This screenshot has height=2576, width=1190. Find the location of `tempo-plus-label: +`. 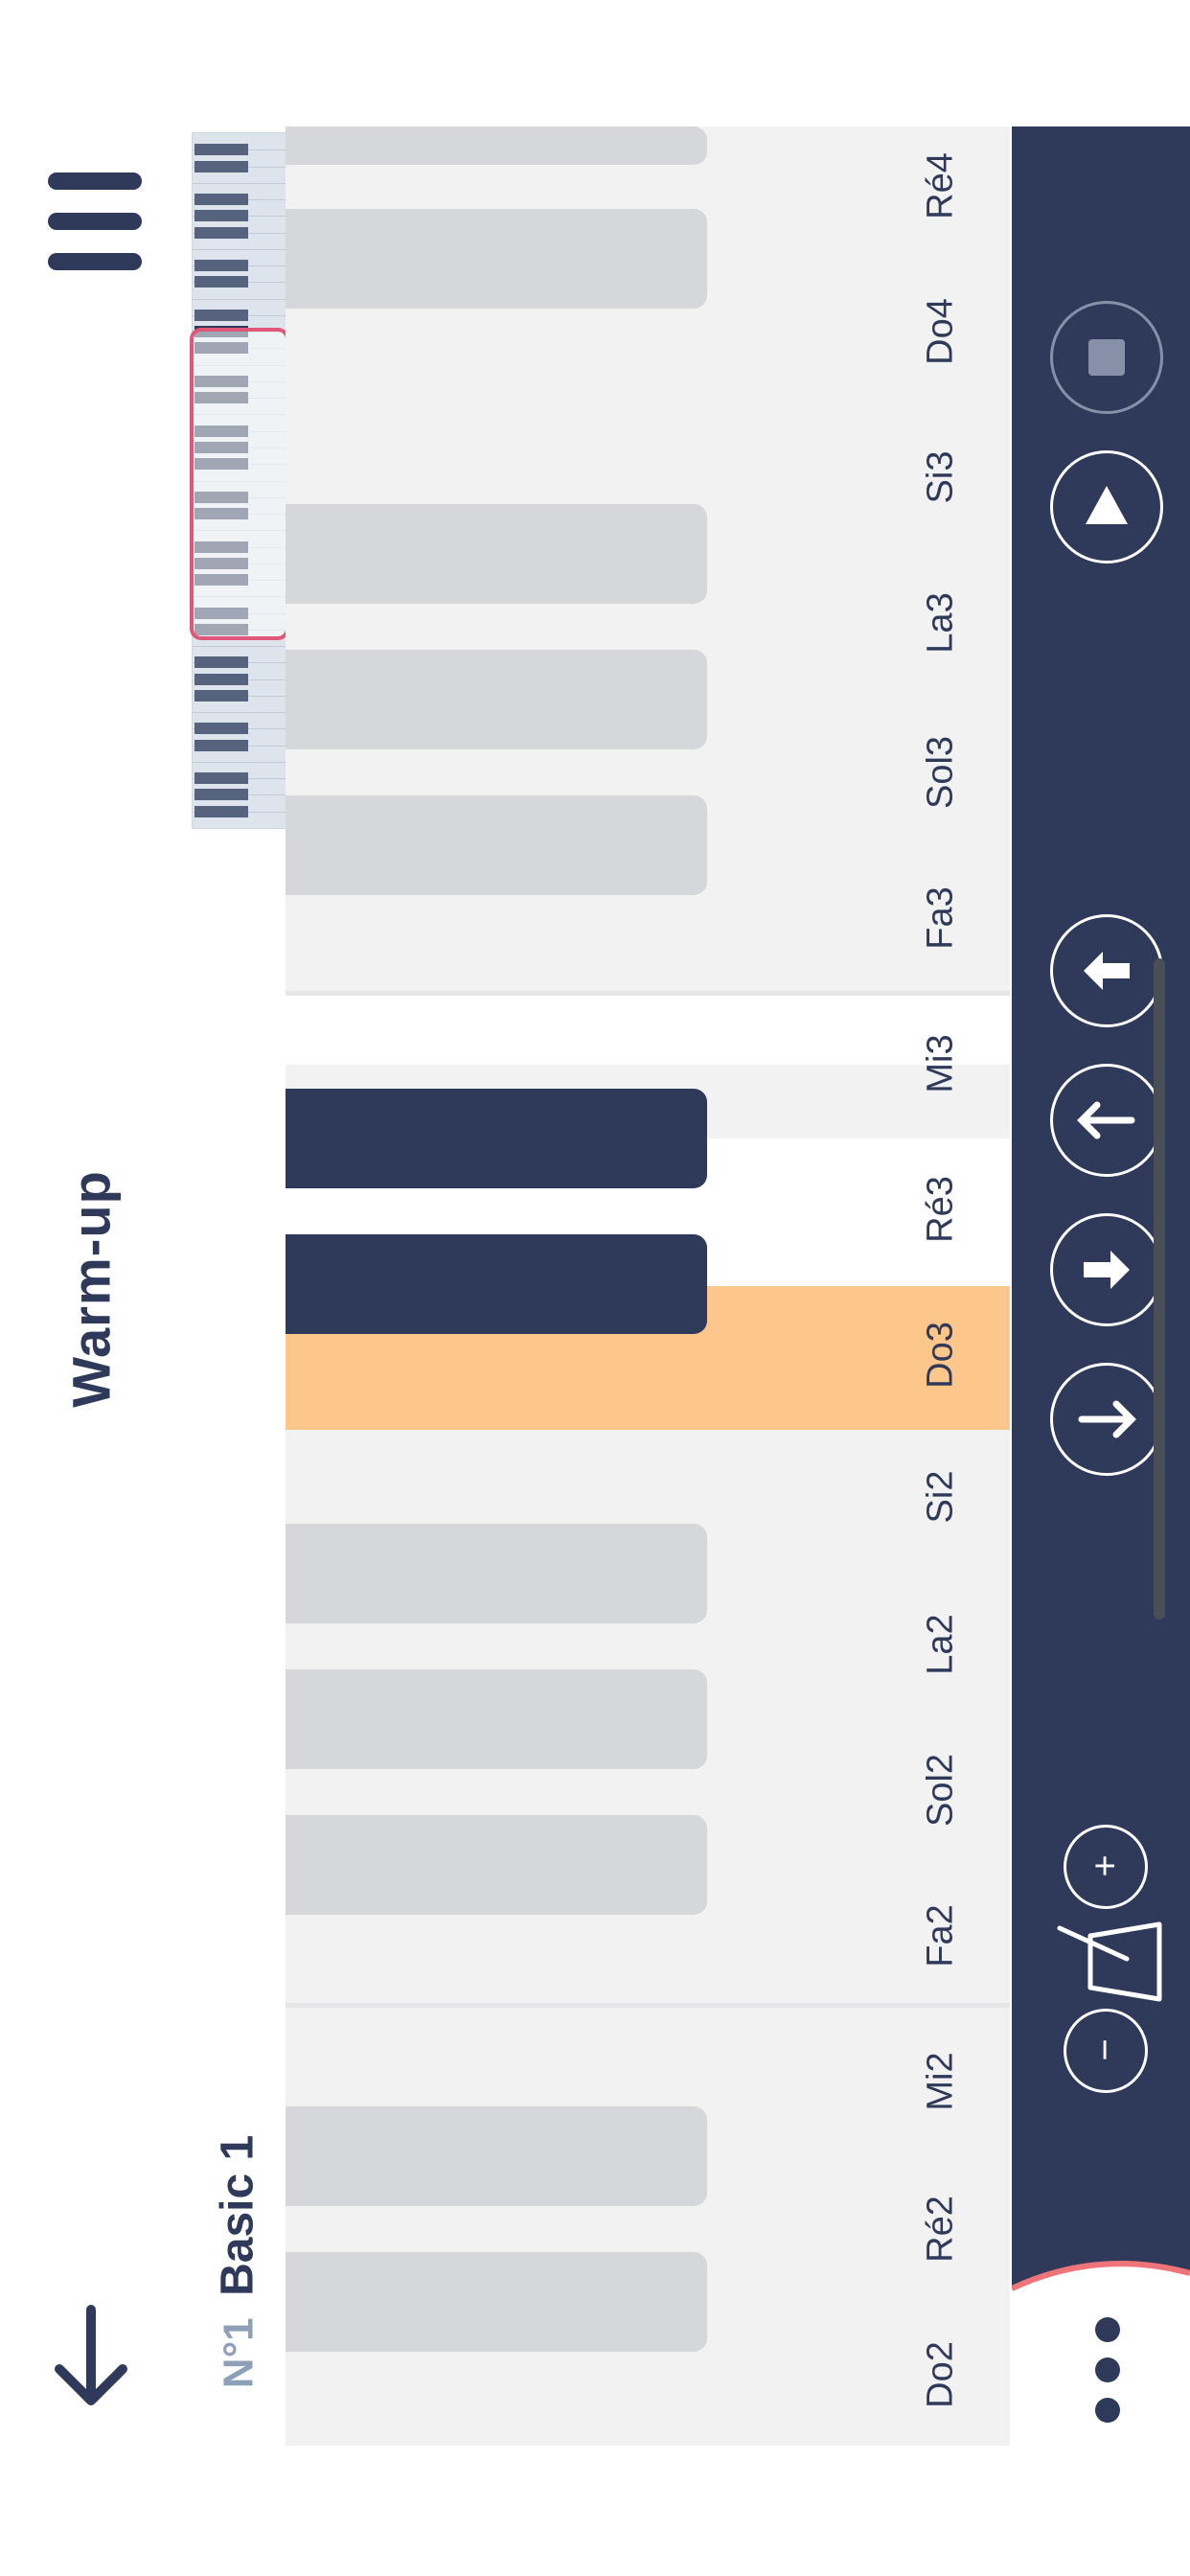

tempo-plus-label: + is located at coordinates (1105, 1865).